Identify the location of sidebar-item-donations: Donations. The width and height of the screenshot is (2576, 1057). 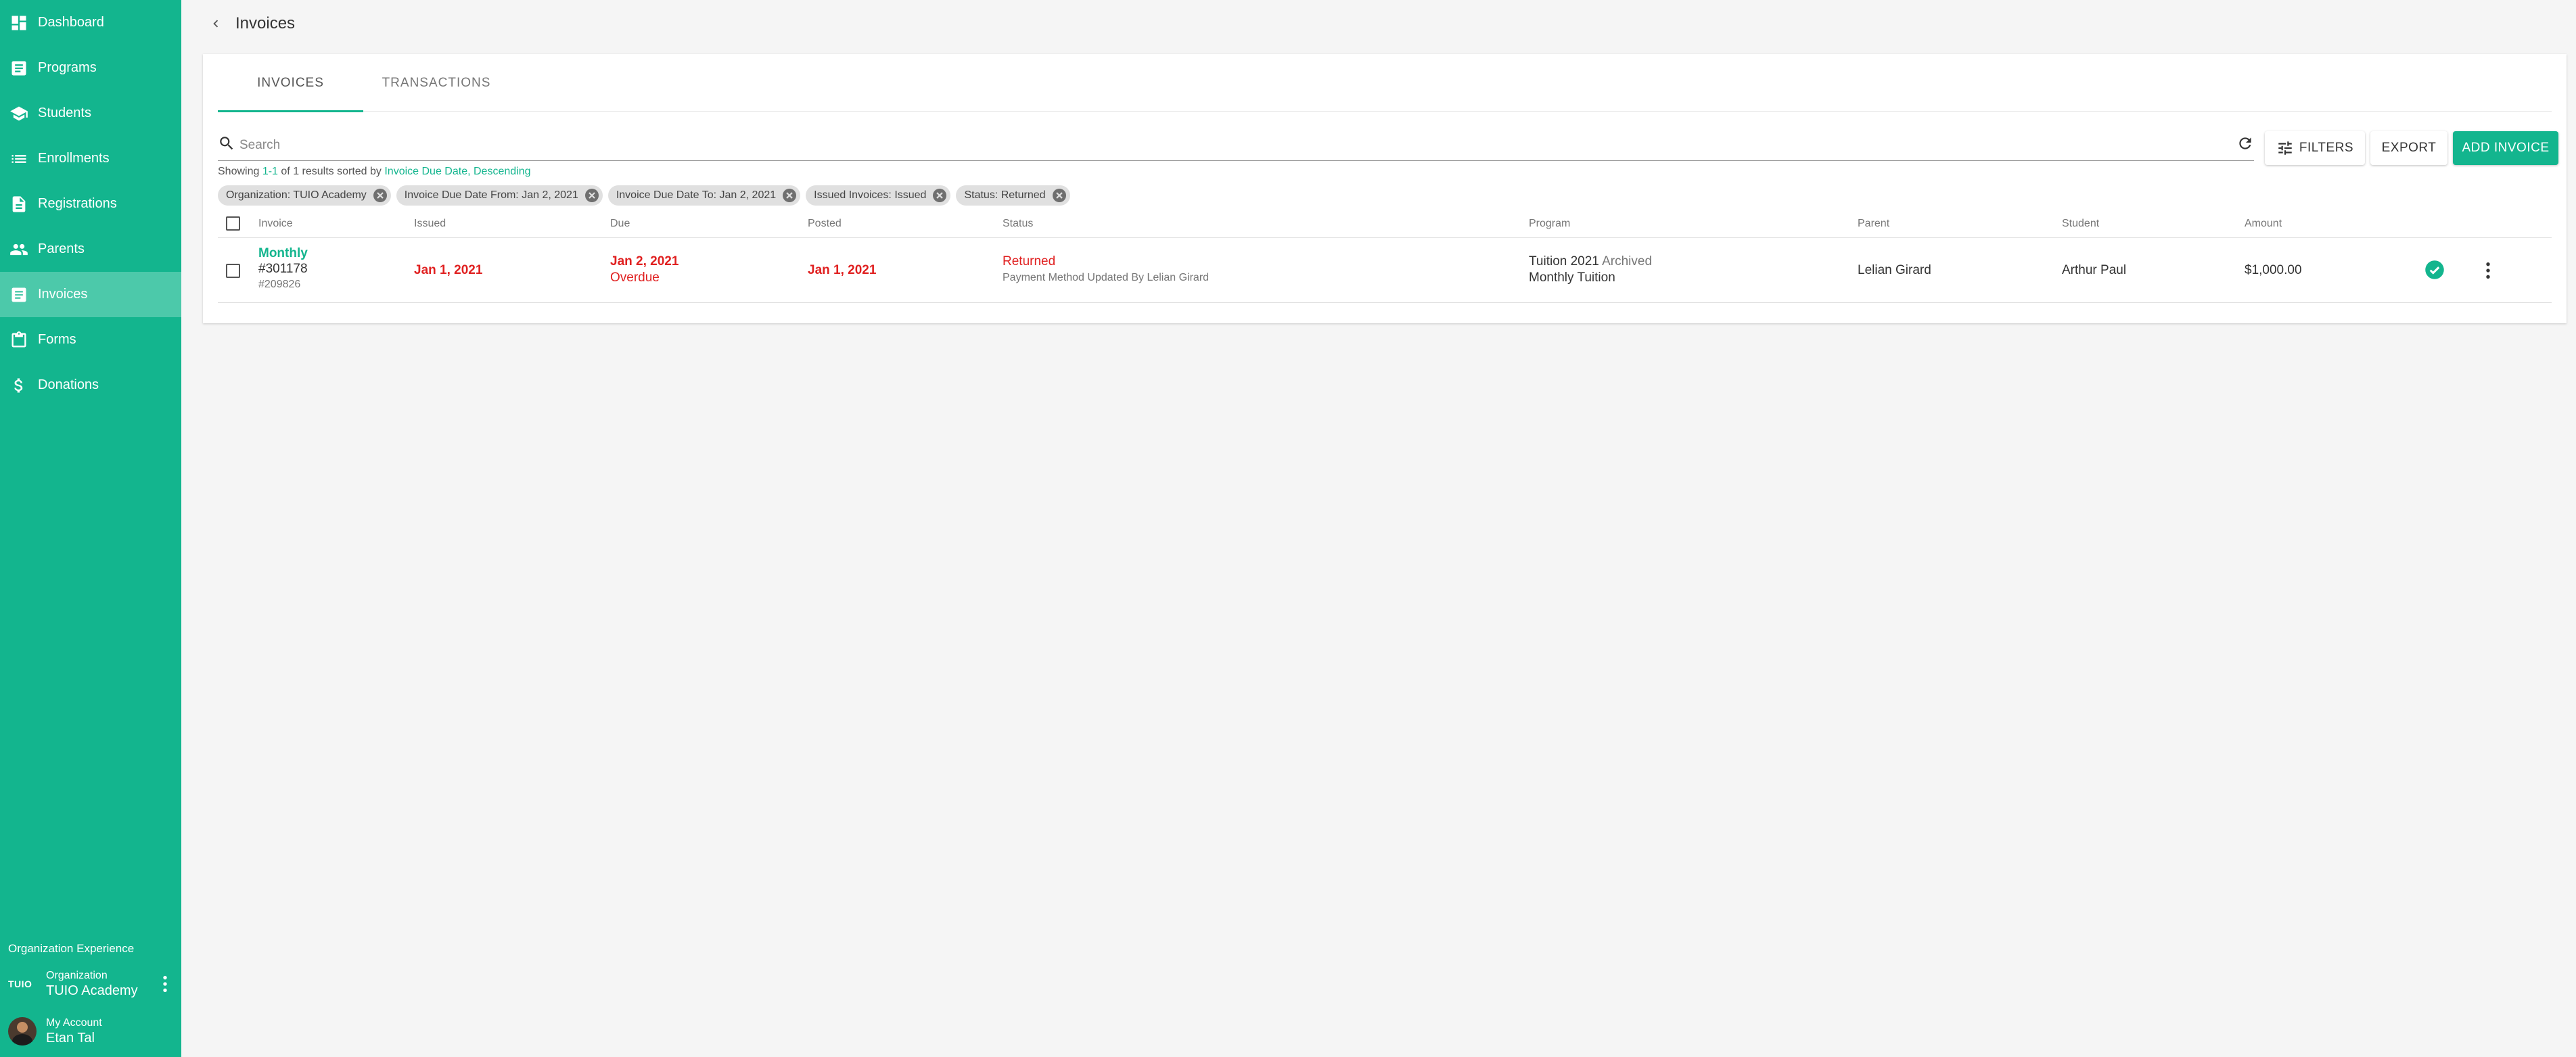
(90, 385).